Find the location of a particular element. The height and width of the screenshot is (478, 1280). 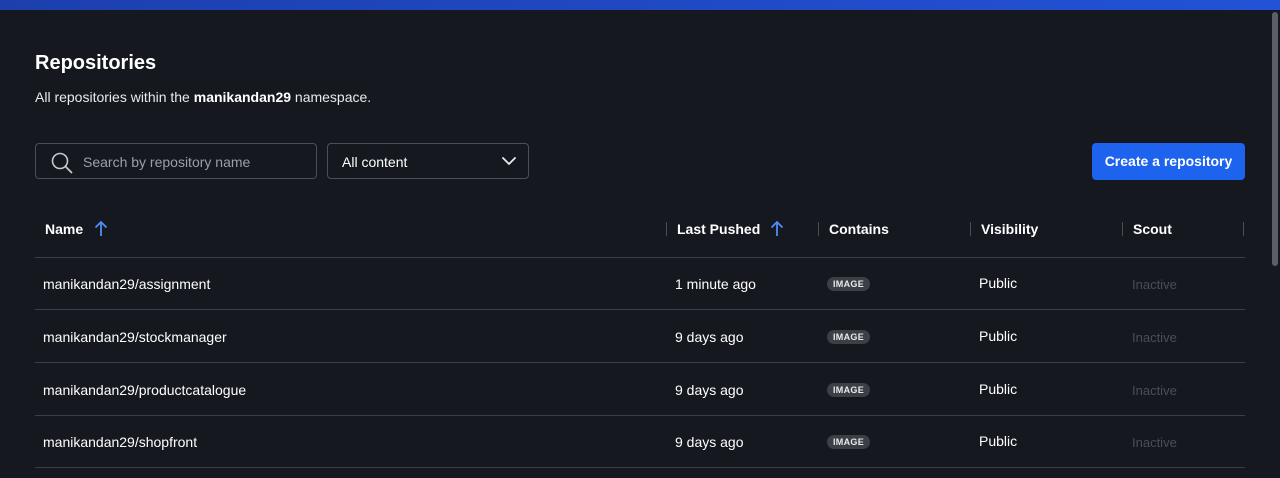

subtitle-prefix: All repositories within the is located at coordinates (112, 97).